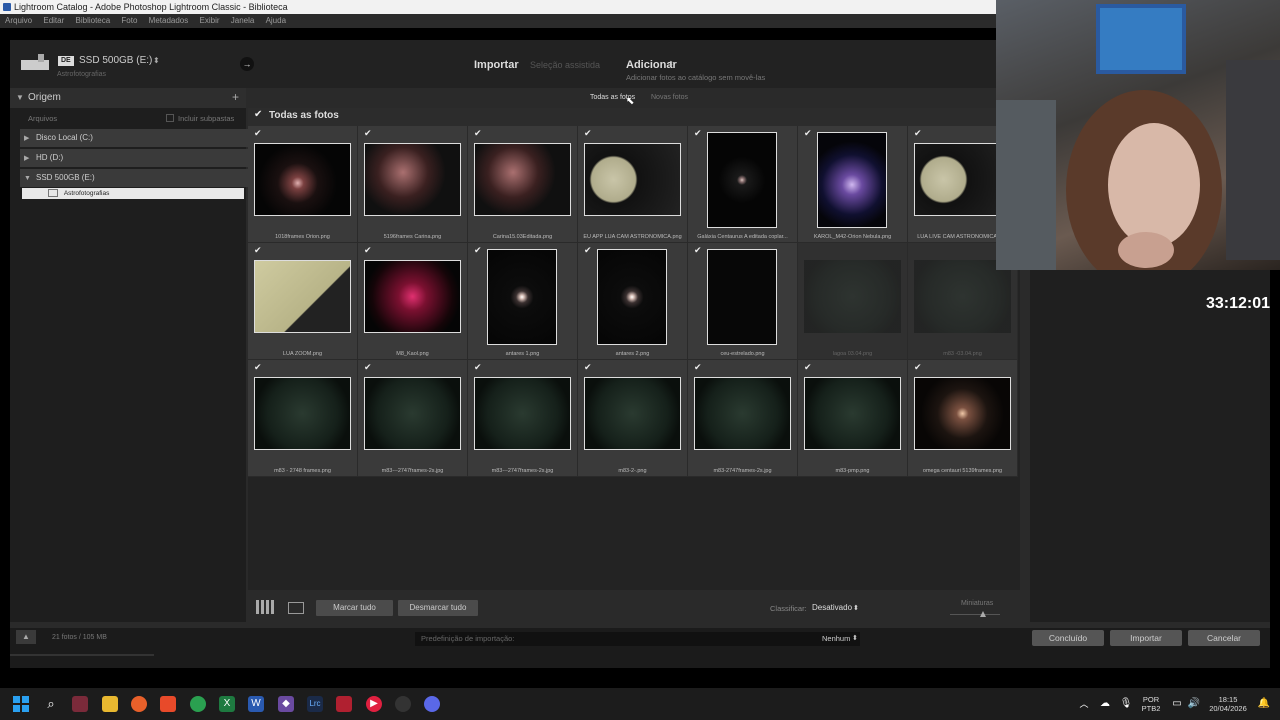 This screenshot has width=1280, height=720. What do you see at coordinates (129, 20) in the screenshot?
I see `menu-item-foto: Foto` at bounding box center [129, 20].